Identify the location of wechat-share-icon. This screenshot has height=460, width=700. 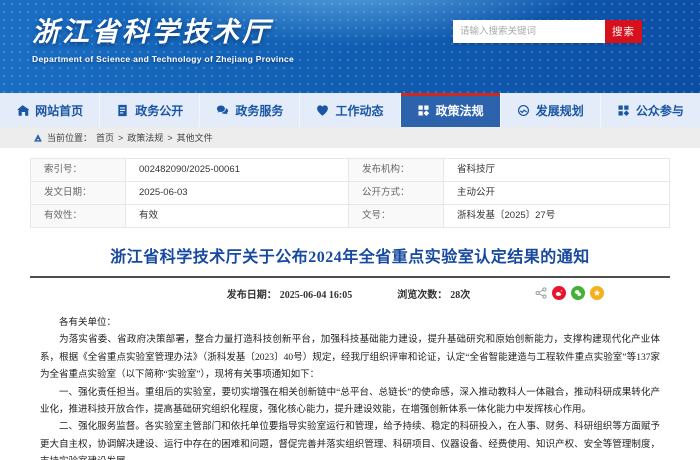
(578, 293).